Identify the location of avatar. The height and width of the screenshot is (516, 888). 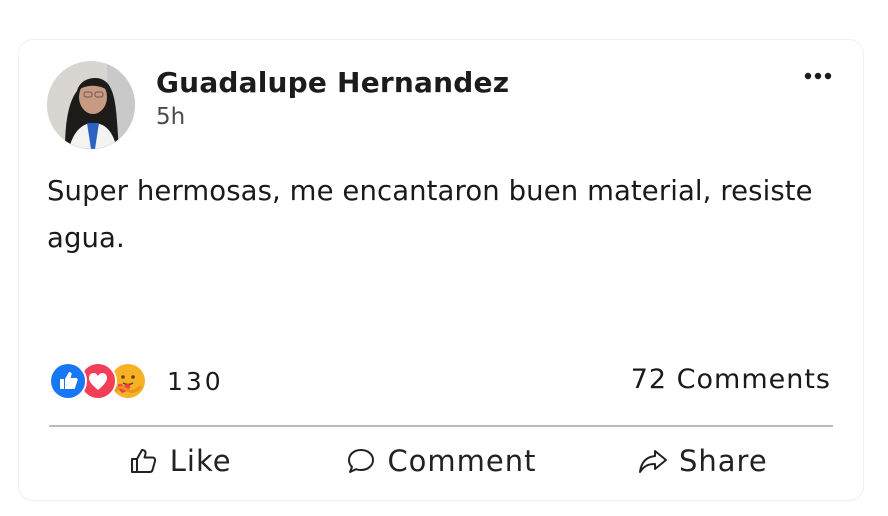
(91, 105).